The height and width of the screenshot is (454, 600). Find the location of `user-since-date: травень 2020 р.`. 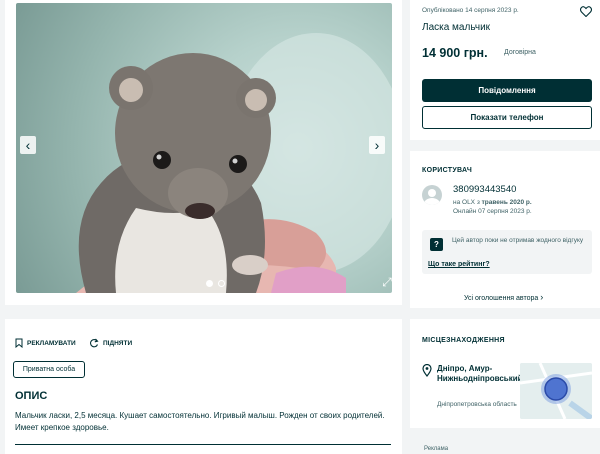

user-since-date: травень 2020 р. is located at coordinates (506, 202).